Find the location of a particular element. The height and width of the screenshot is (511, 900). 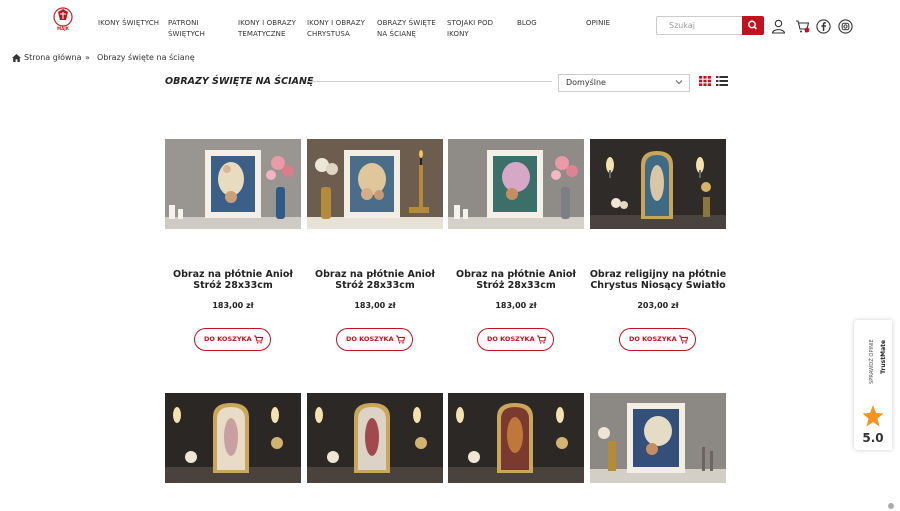

product-price: 203,00 zł is located at coordinates (658, 305).